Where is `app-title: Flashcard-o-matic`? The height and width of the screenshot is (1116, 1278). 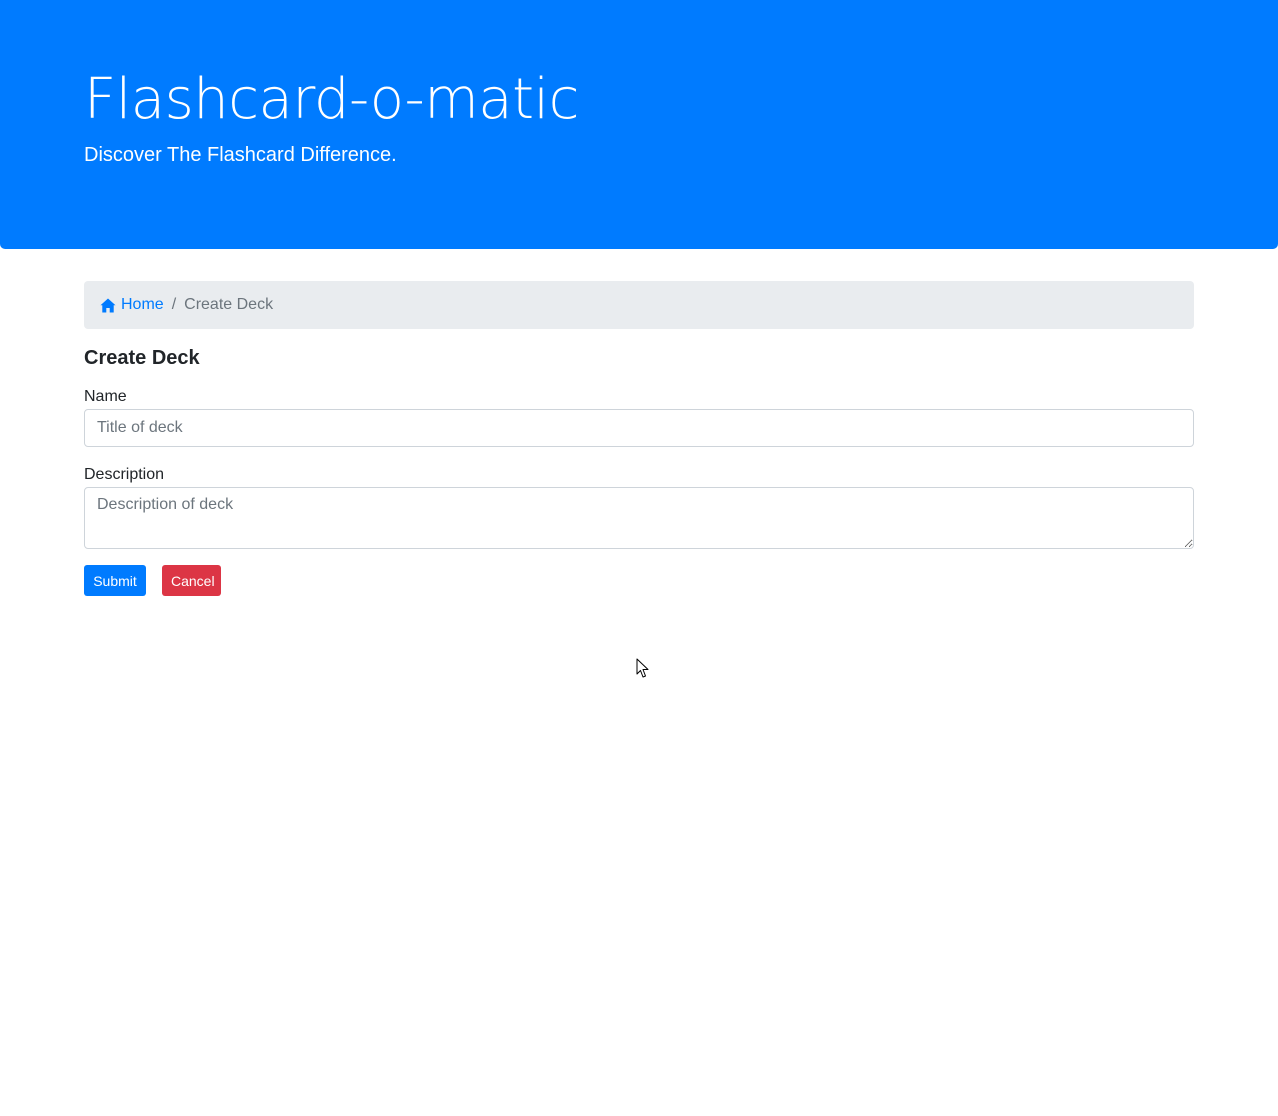
app-title: Flashcard-o-matic is located at coordinates (331, 99).